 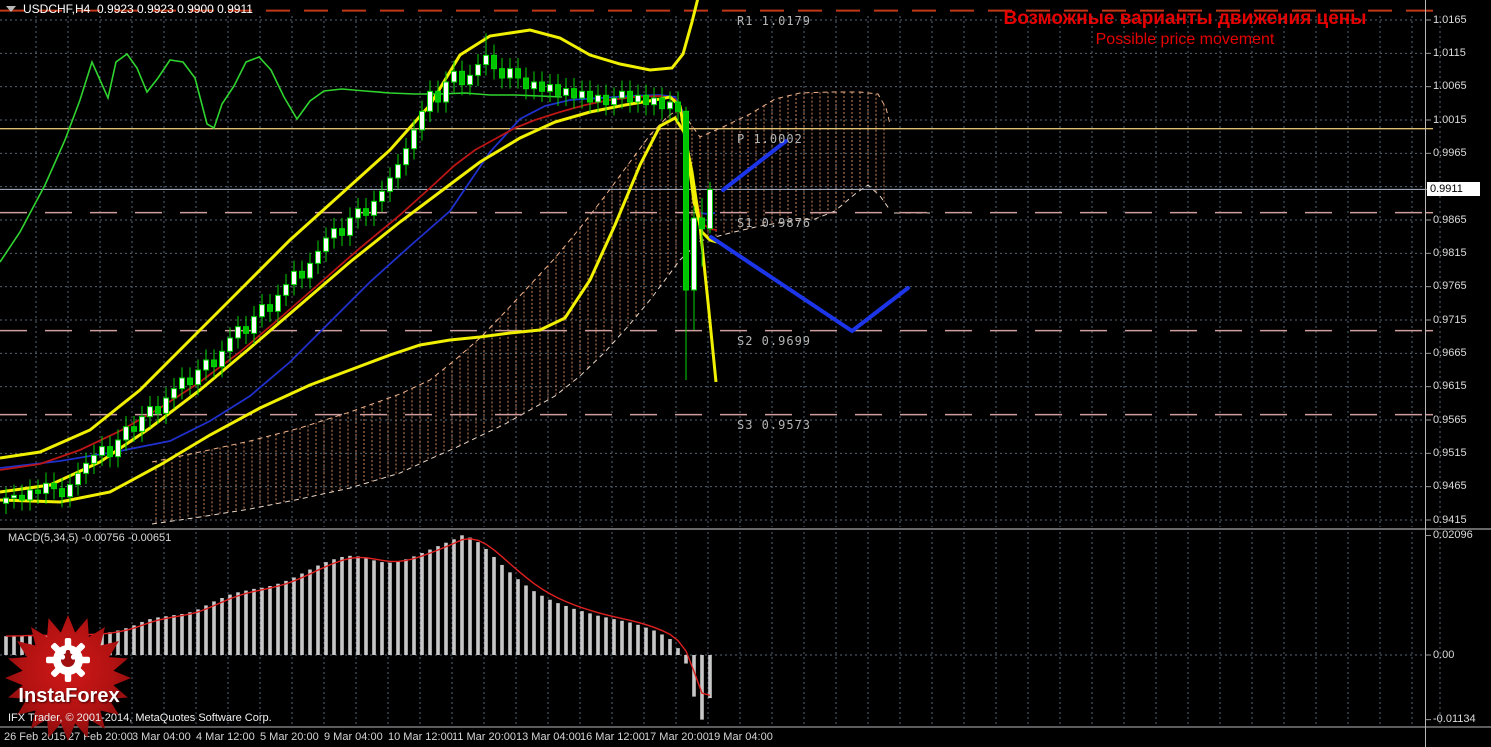 I want to click on instaforex-logo-text: InstaForex, so click(x=69, y=696).